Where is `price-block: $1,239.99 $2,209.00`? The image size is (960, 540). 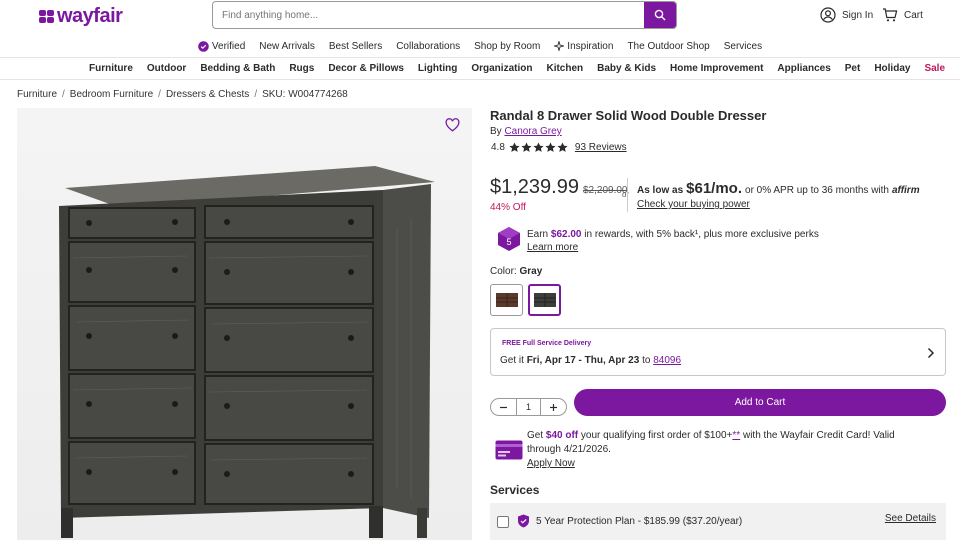
price-block: $1,239.99 $2,209.00 is located at coordinates (558, 187).